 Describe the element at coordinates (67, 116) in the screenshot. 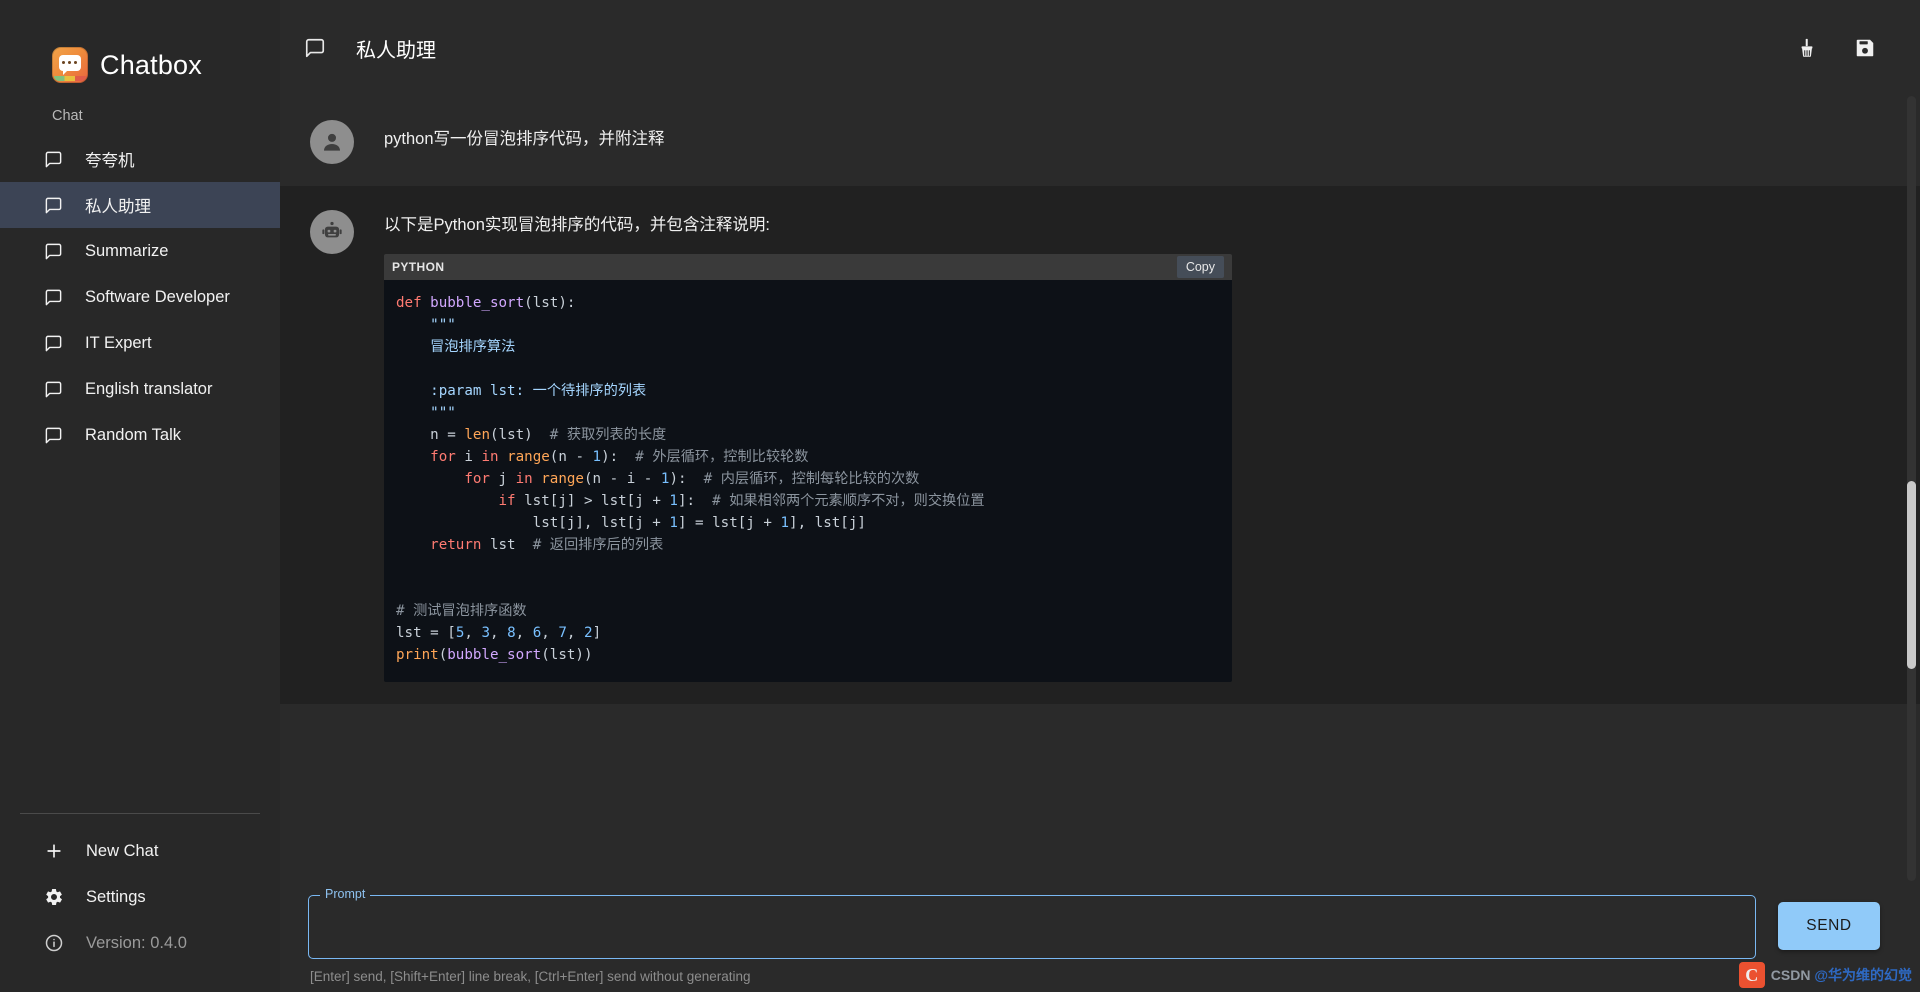

I see `sidebar-section-label: Chat` at that location.